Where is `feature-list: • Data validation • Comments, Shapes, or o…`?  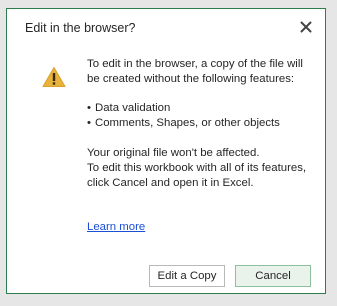 feature-list: • Data validation • Comments, Shapes, or o… is located at coordinates (201, 116).